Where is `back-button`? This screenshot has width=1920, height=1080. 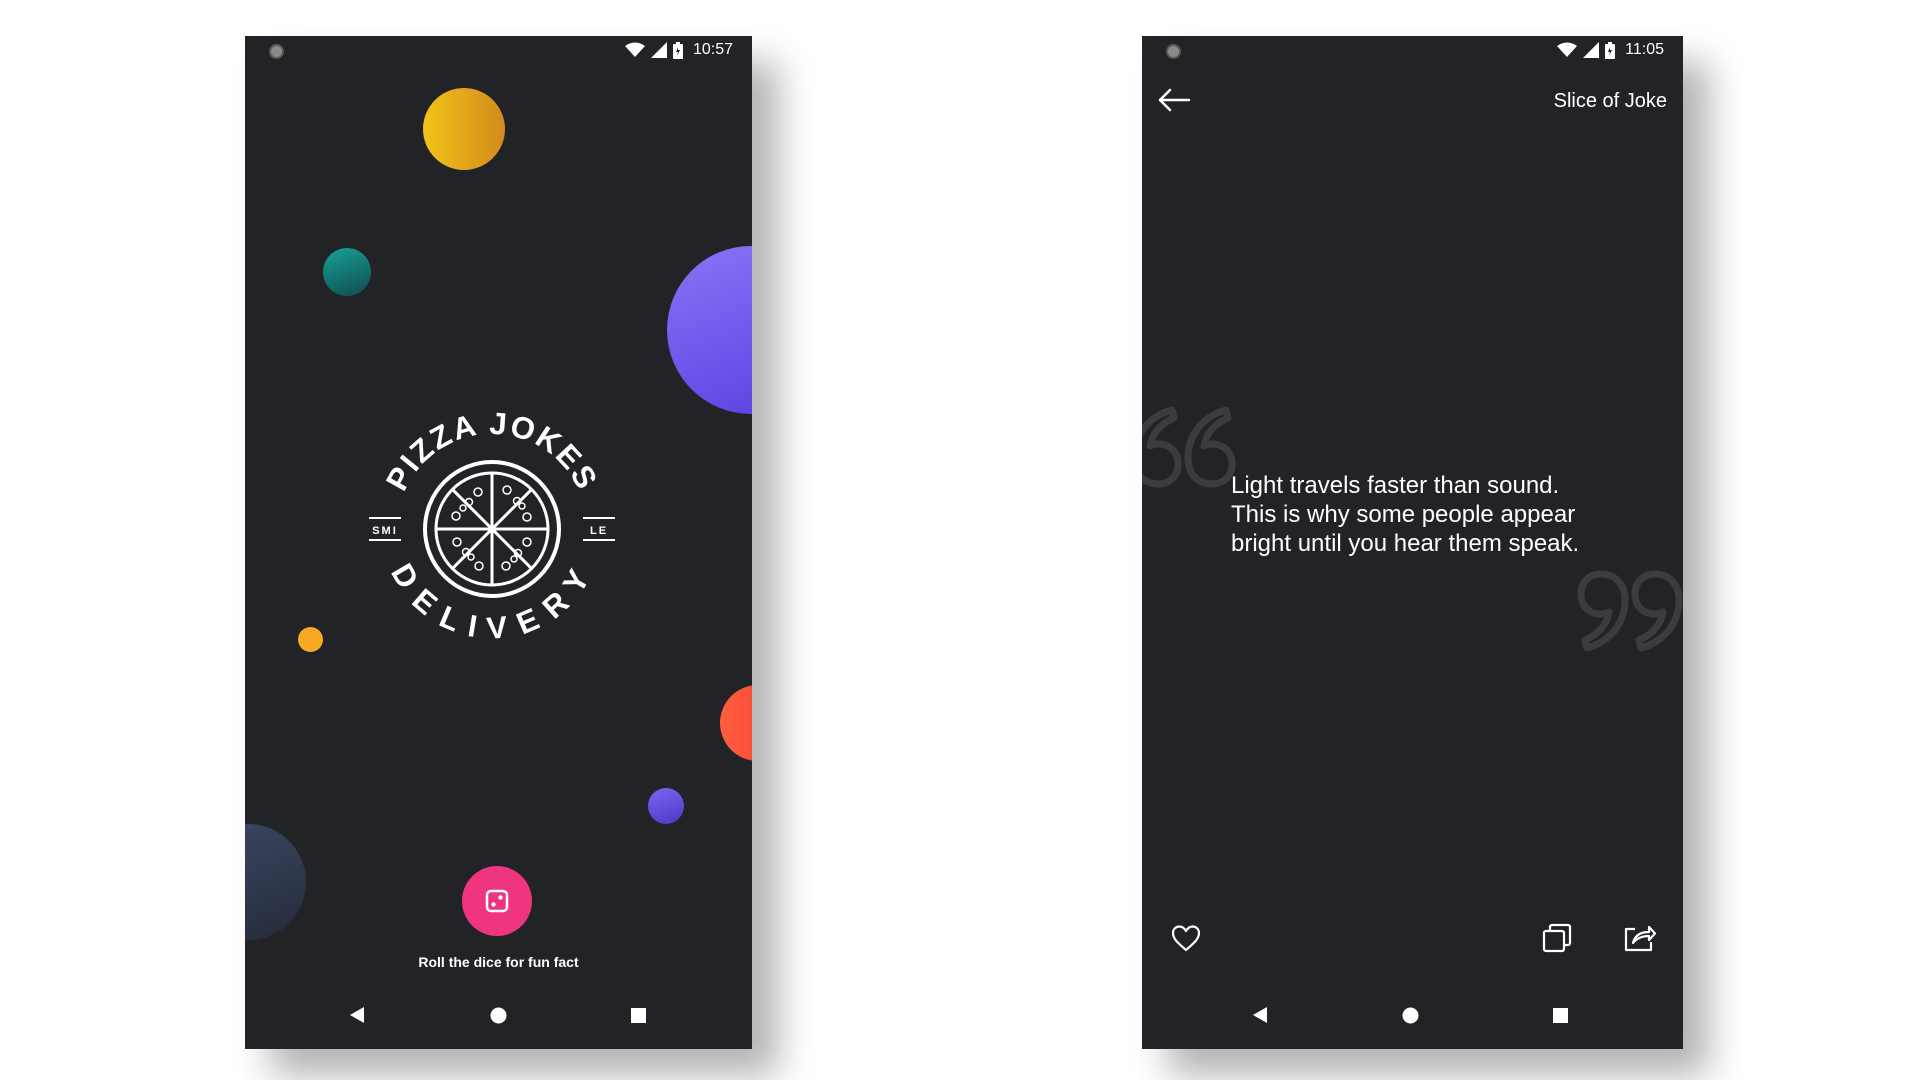
back-button is located at coordinates (1174, 100).